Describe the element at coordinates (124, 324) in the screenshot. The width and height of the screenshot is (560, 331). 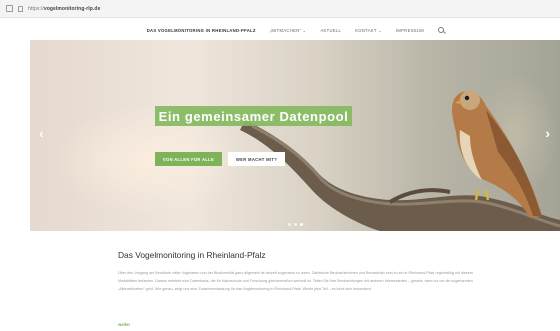
I see `read-more-link: weiter` at that location.